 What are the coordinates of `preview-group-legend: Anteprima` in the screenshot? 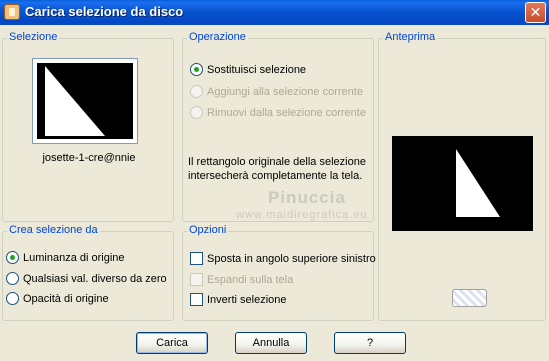 It's located at (410, 37).